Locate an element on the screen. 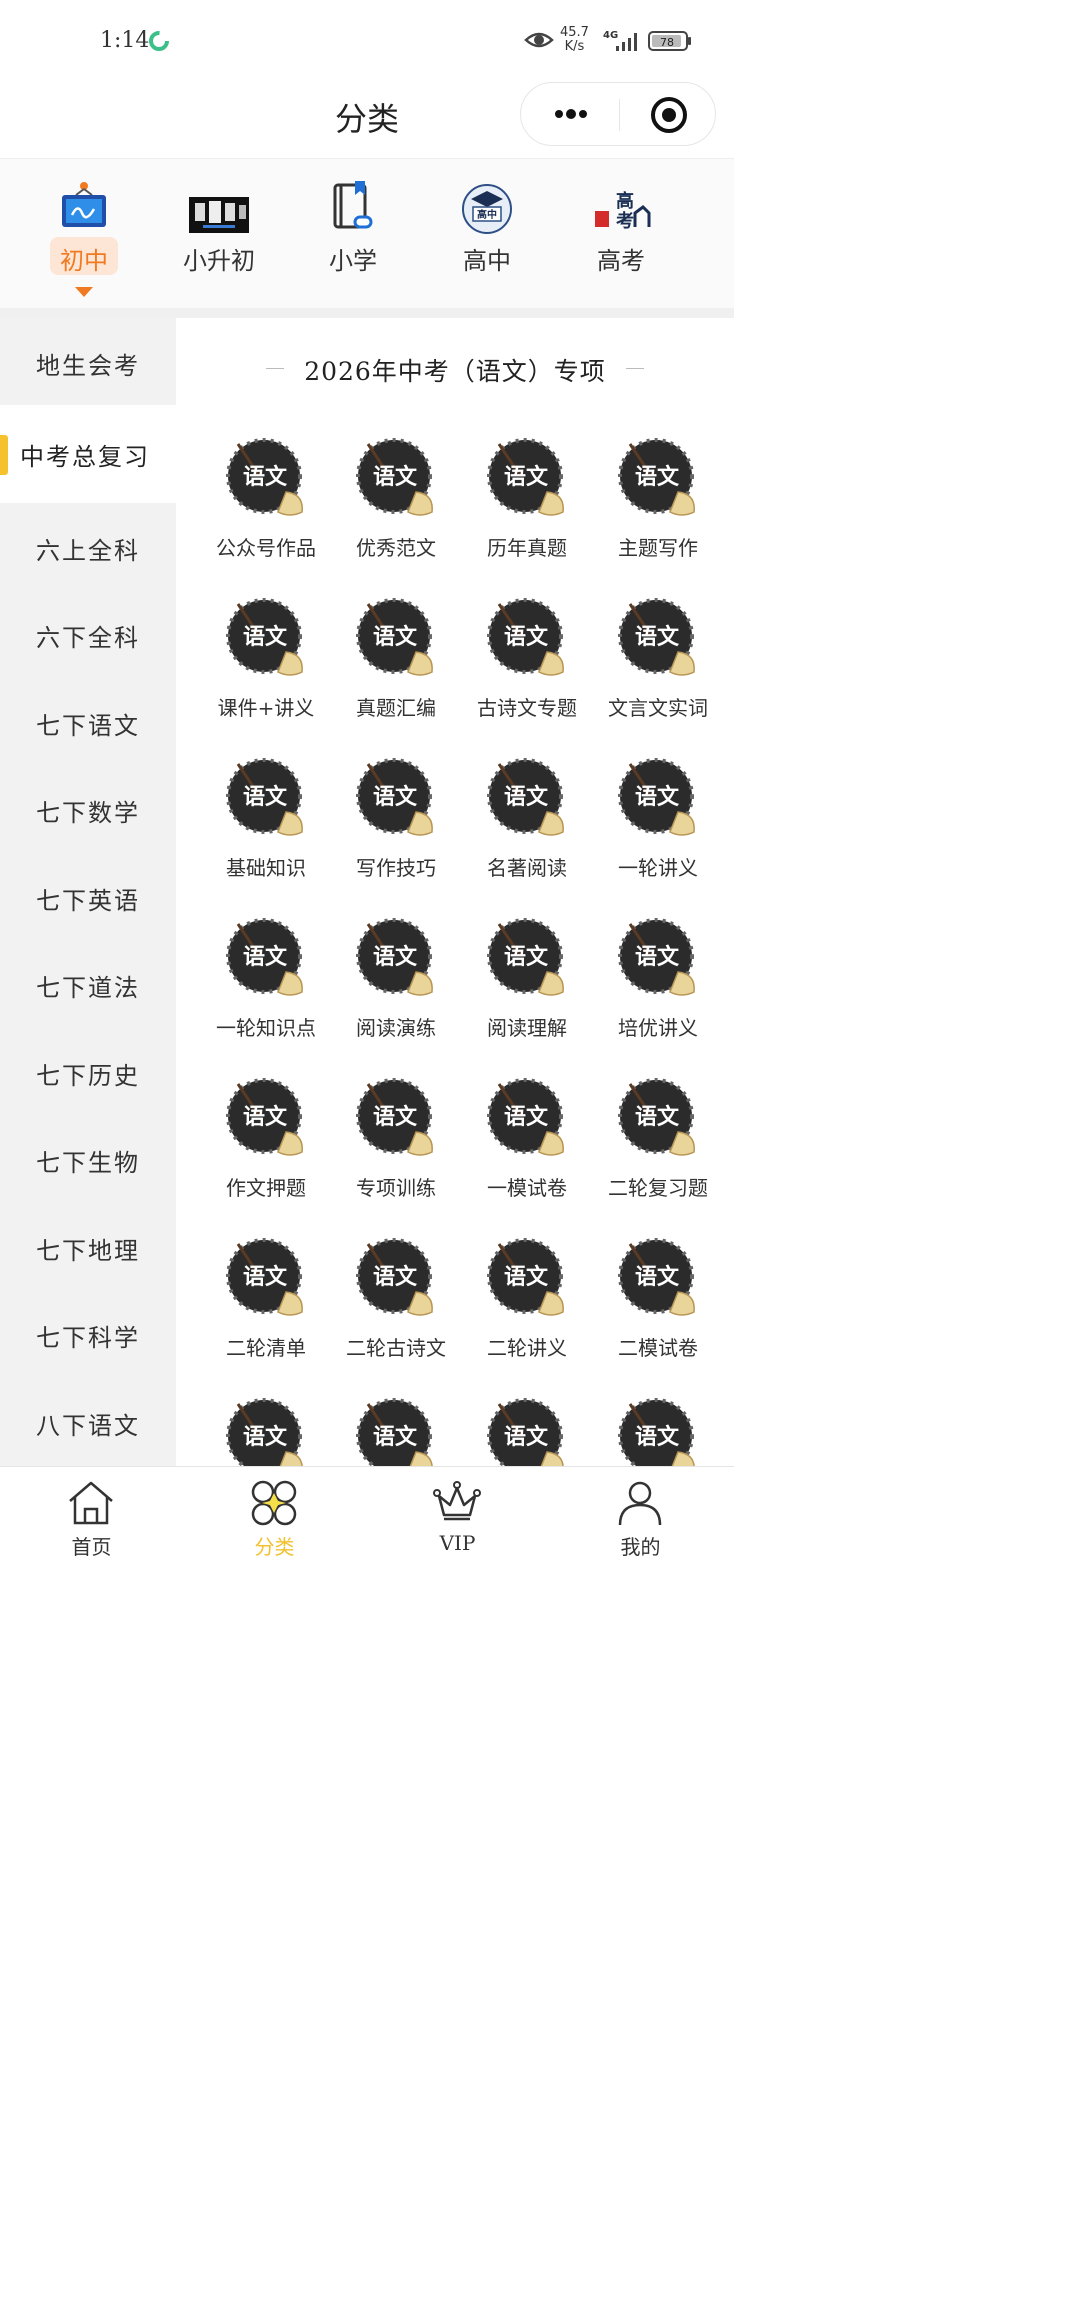  sidebar-item: 地生会考 is located at coordinates (88, 361).